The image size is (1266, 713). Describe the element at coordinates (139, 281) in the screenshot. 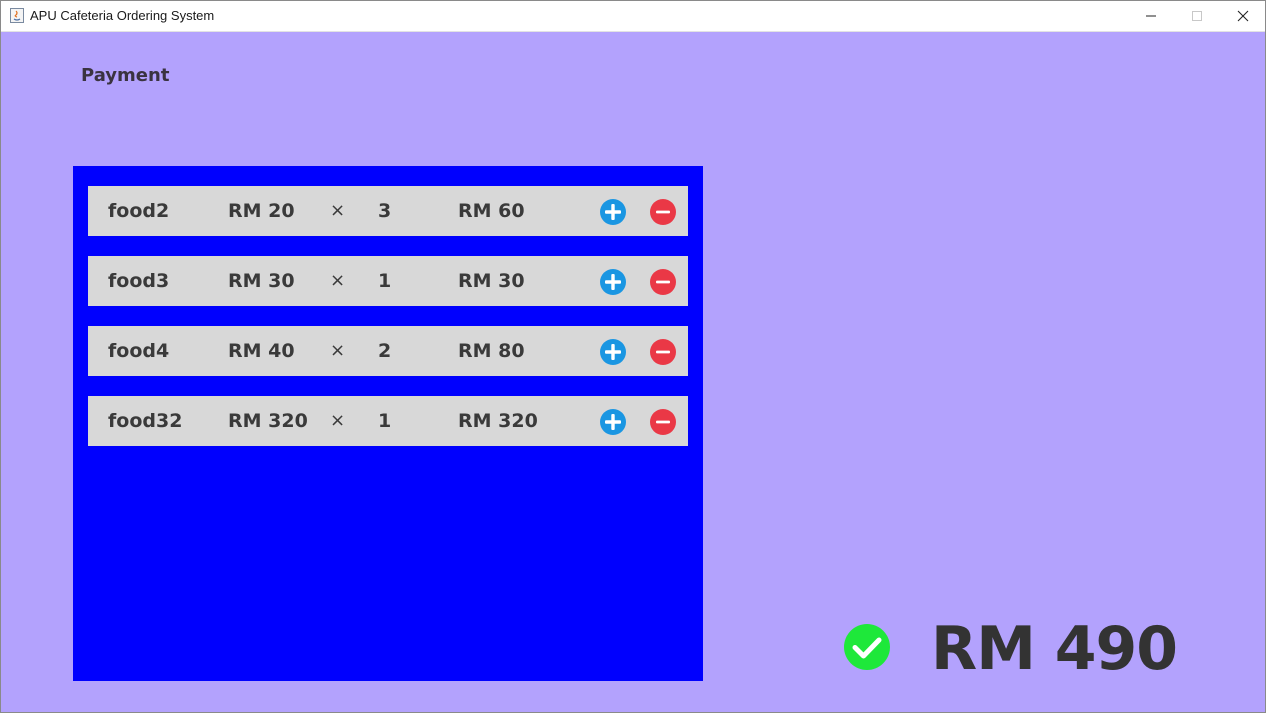

I see `item-name: food3` at that location.